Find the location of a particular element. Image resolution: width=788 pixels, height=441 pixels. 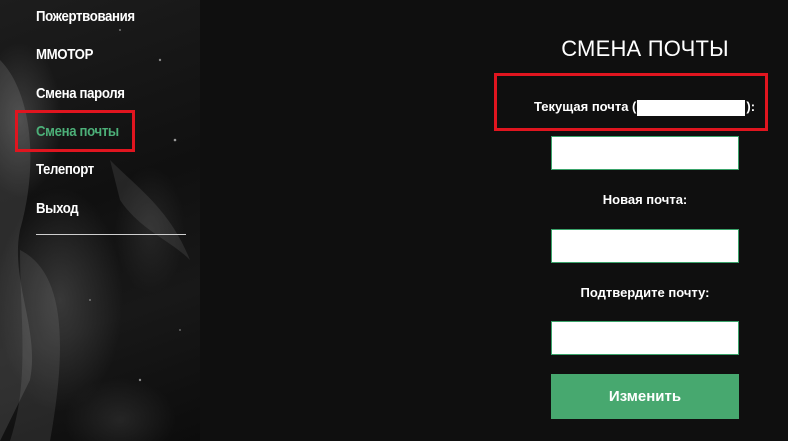

current-email-label-suffix: ): is located at coordinates (751, 106).